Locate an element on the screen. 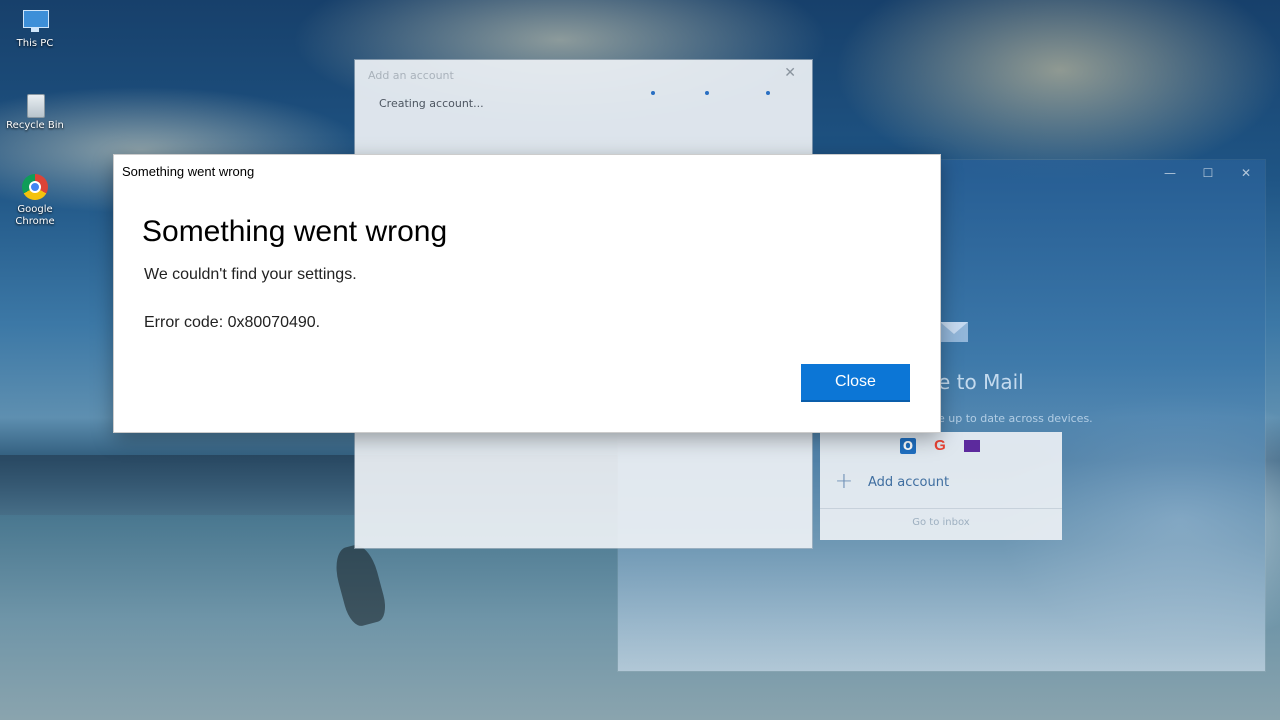 The width and height of the screenshot is (1280, 720). close-icon: ✕ is located at coordinates (790, 73).